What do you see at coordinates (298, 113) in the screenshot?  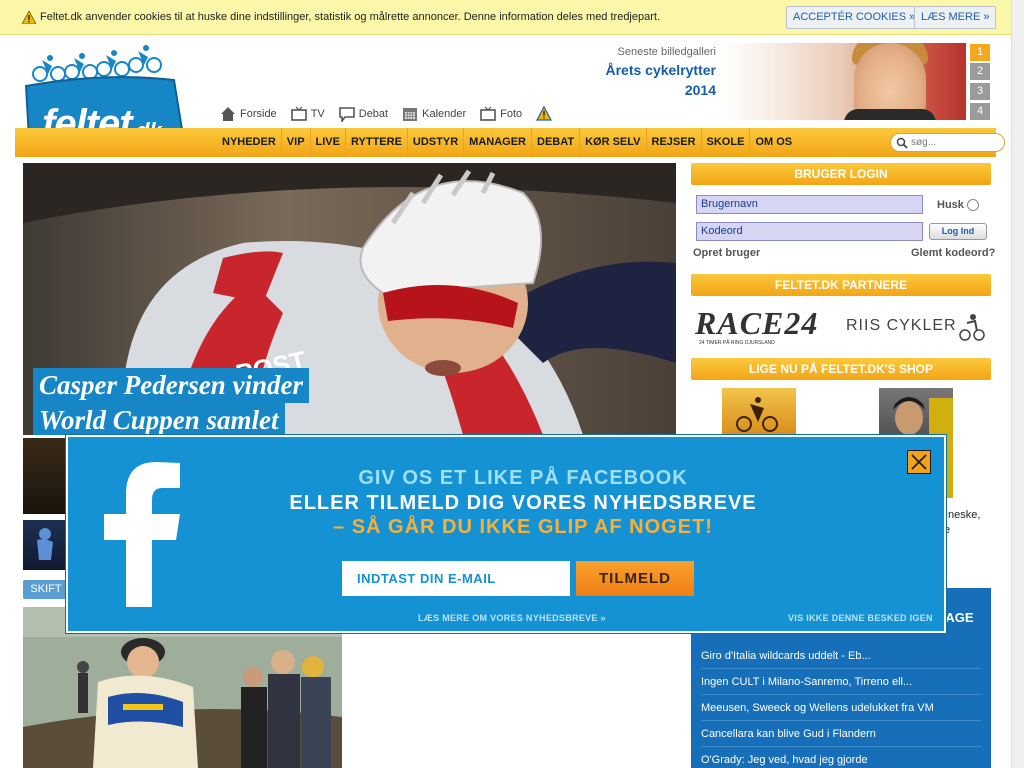 I see `tv-icon` at bounding box center [298, 113].